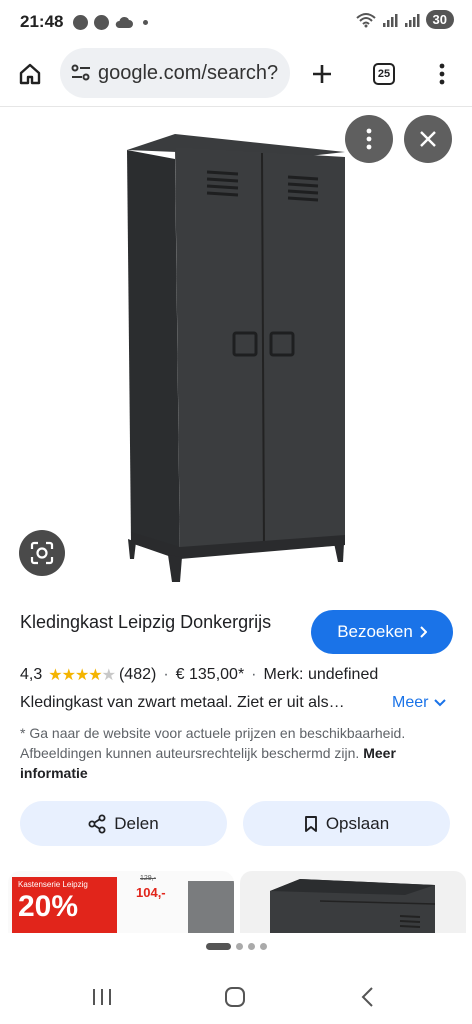  I want to click on carousel-indicator, so click(236, 946).